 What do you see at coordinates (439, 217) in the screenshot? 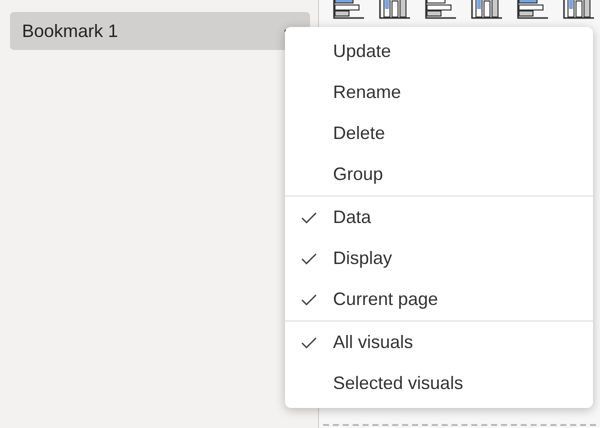
I see `menu-item: Data` at bounding box center [439, 217].